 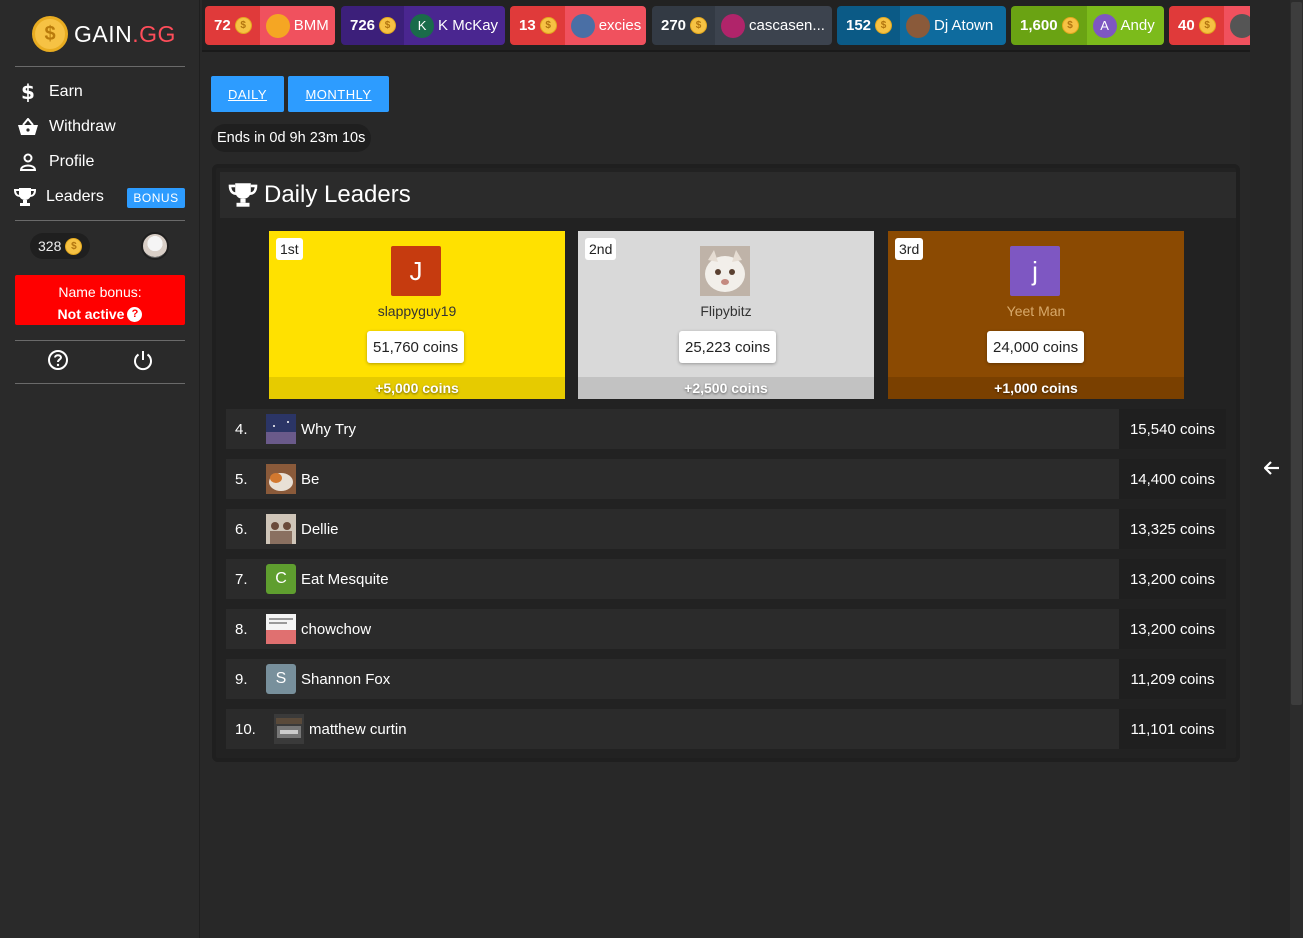 What do you see at coordinates (417, 388) in the screenshot?
I see `podium-bonus: +5,000 coins` at bounding box center [417, 388].